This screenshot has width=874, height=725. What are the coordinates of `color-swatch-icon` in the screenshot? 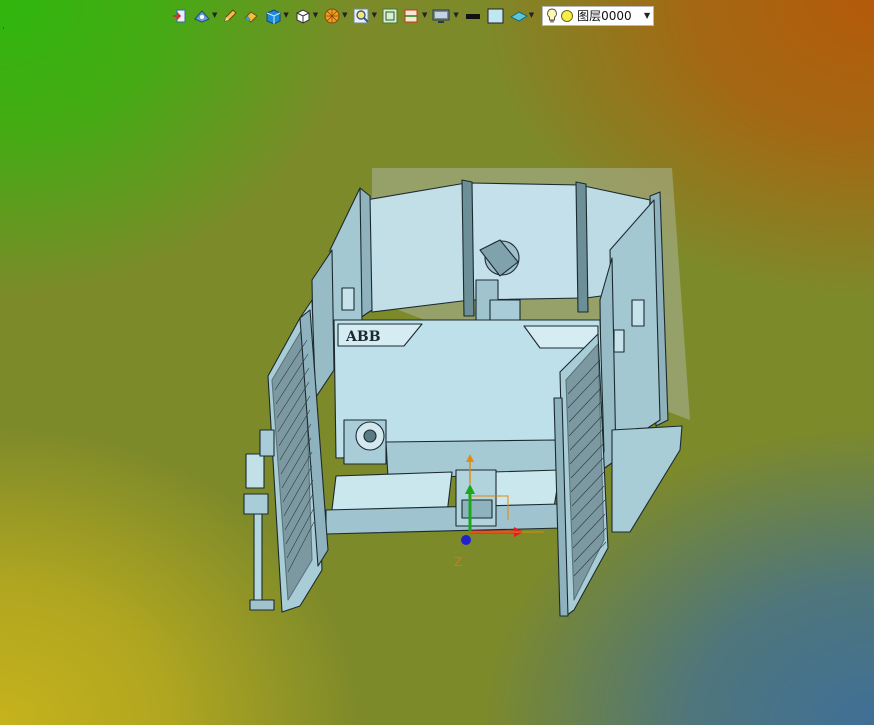 It's located at (495, 15).